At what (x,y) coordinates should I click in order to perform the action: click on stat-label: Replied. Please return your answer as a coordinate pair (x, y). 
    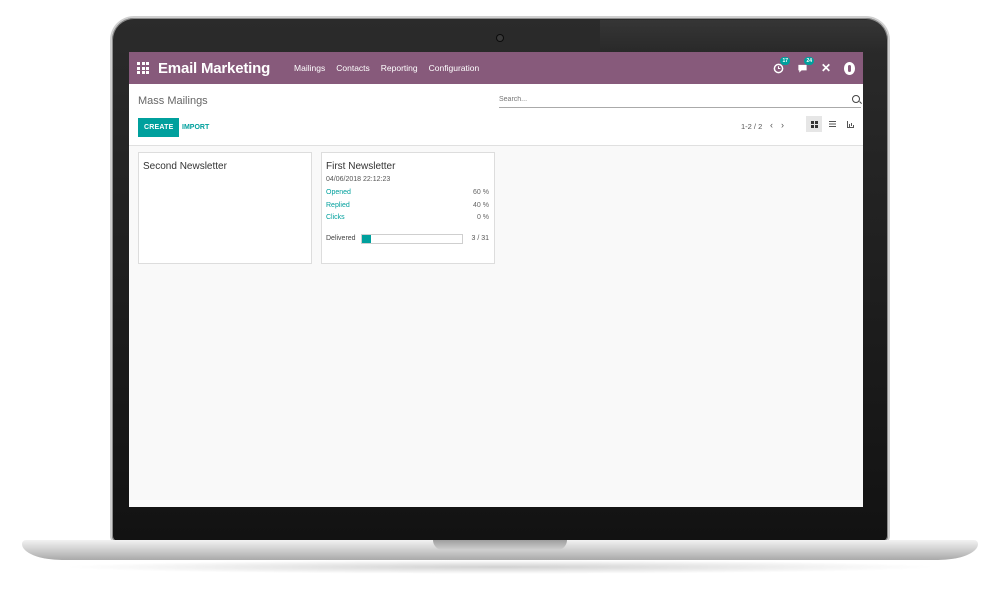
    Looking at the image, I should click on (338, 208).